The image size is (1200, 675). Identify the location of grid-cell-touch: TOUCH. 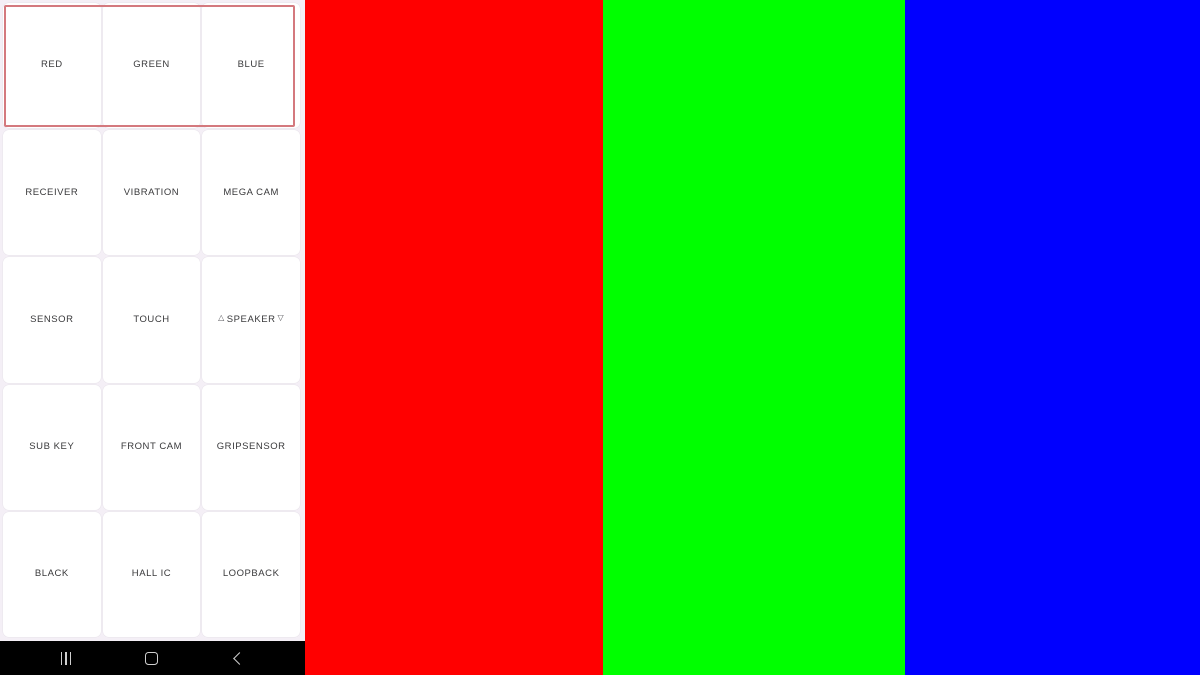
(151, 320).